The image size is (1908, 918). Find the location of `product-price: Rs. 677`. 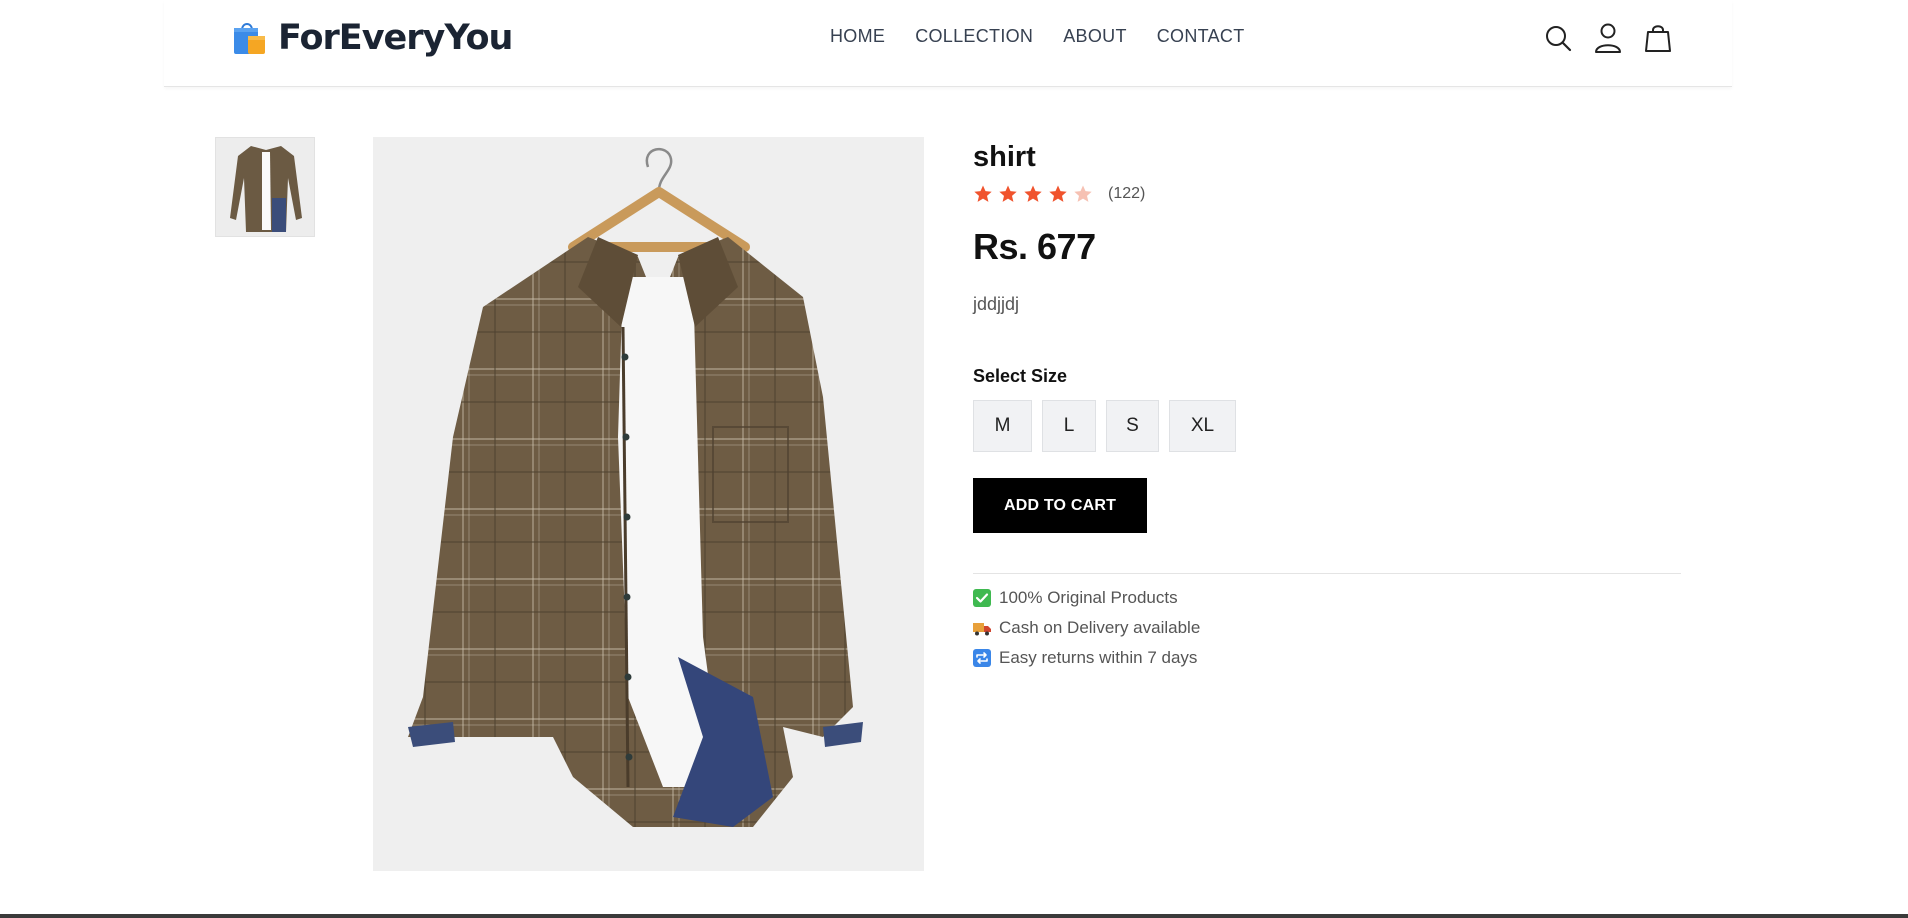

product-price: Rs. 677 is located at coordinates (1034, 246).